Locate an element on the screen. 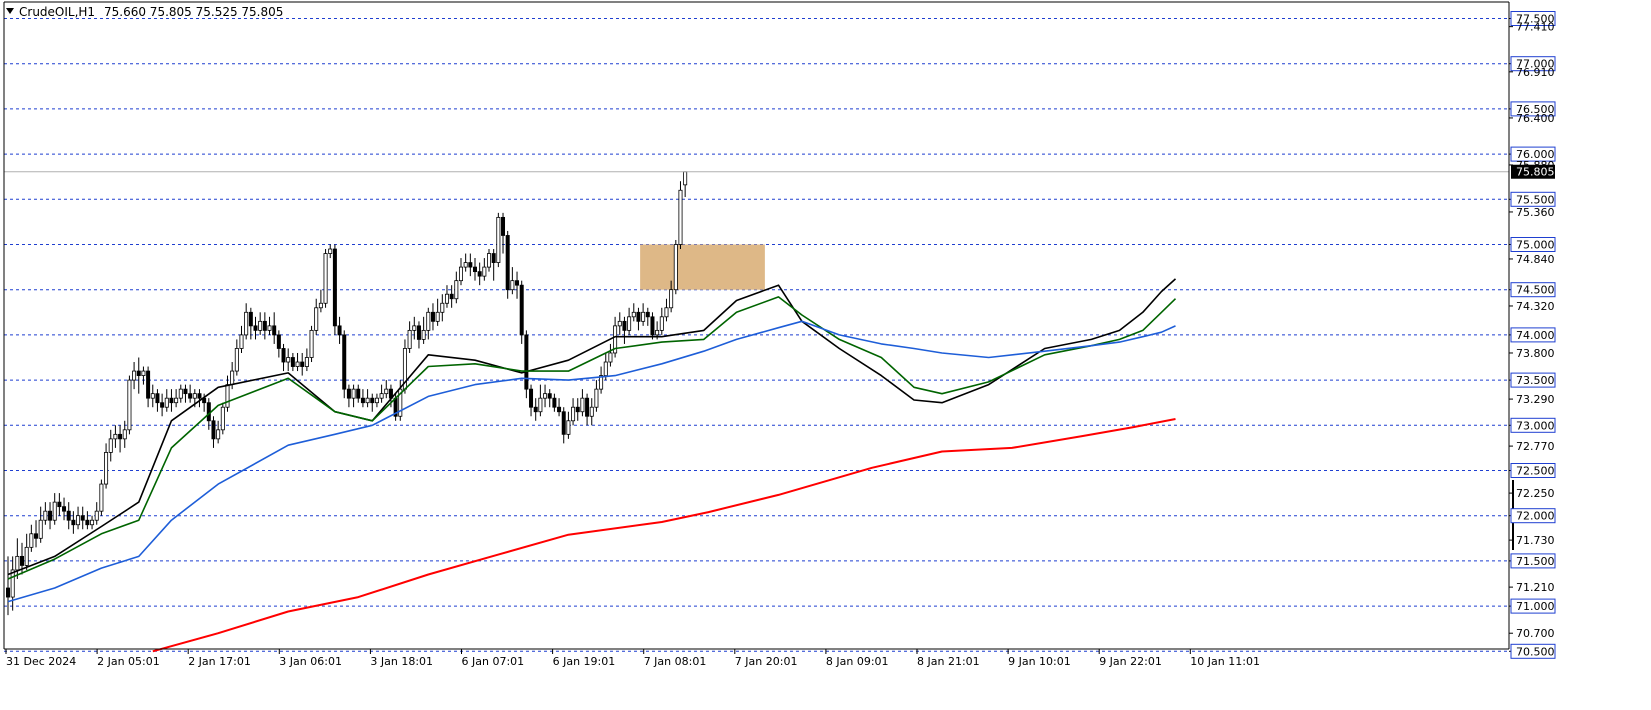 This screenshot has height=710, width=1651. supply-demand-zone is located at coordinates (702, 267).